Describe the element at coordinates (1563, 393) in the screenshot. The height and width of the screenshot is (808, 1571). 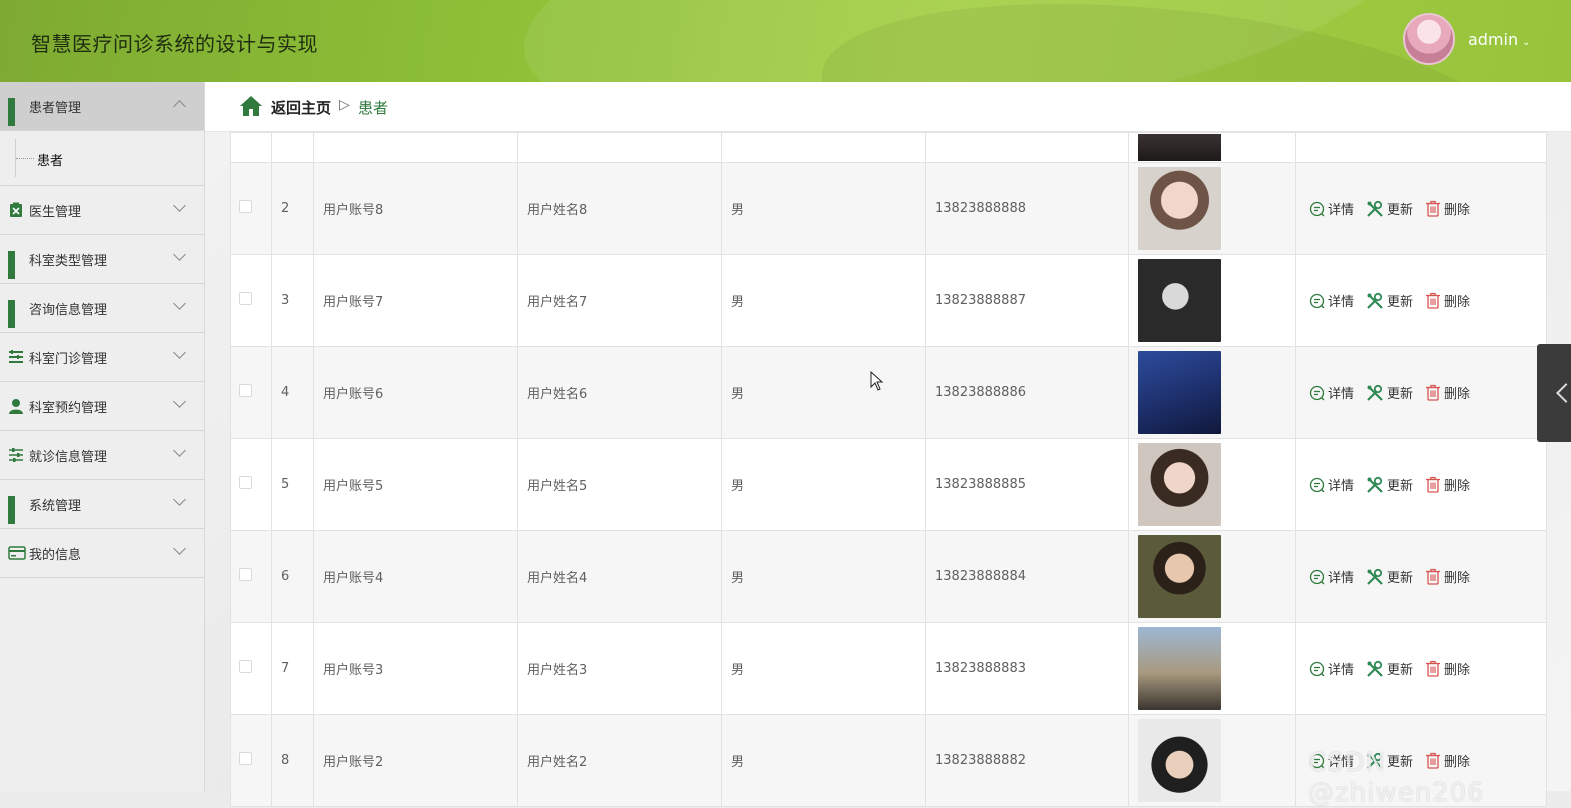
I see `chevron-left-icon` at that location.